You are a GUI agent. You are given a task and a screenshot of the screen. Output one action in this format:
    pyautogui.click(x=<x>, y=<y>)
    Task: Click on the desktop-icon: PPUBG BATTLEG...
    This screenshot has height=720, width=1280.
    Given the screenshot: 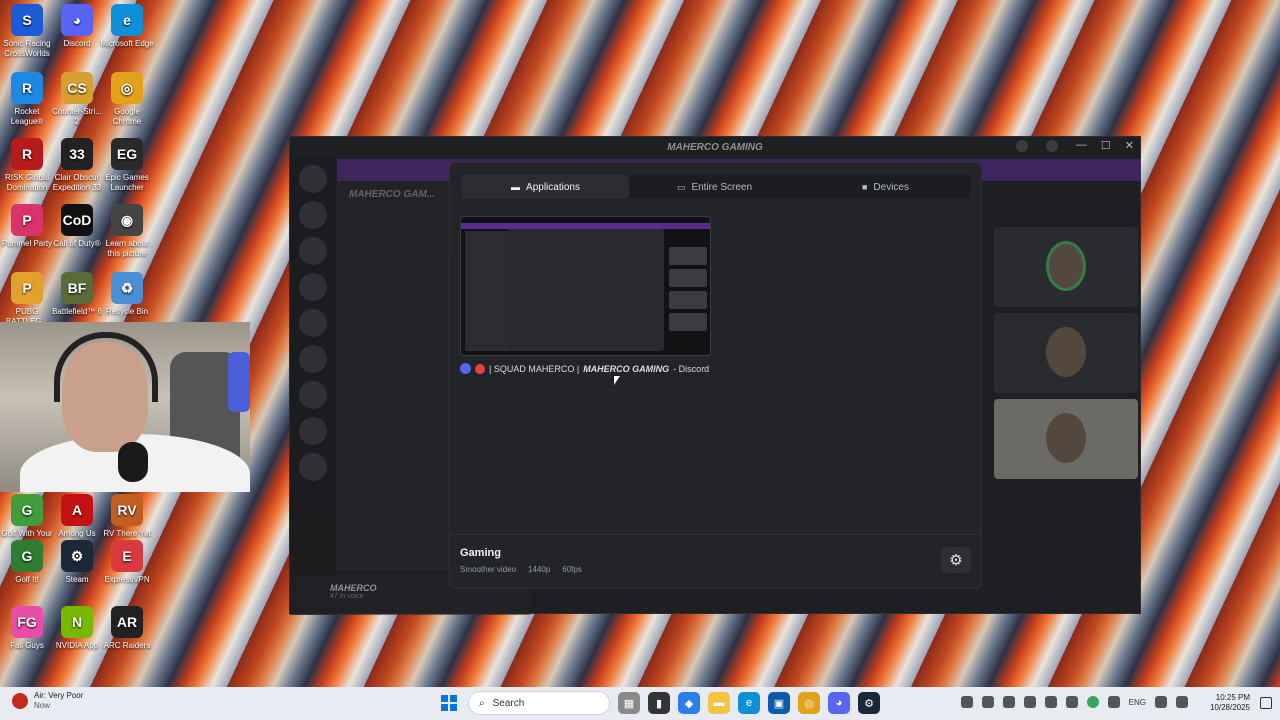 What is the action you would take?
    pyautogui.click(x=27, y=299)
    